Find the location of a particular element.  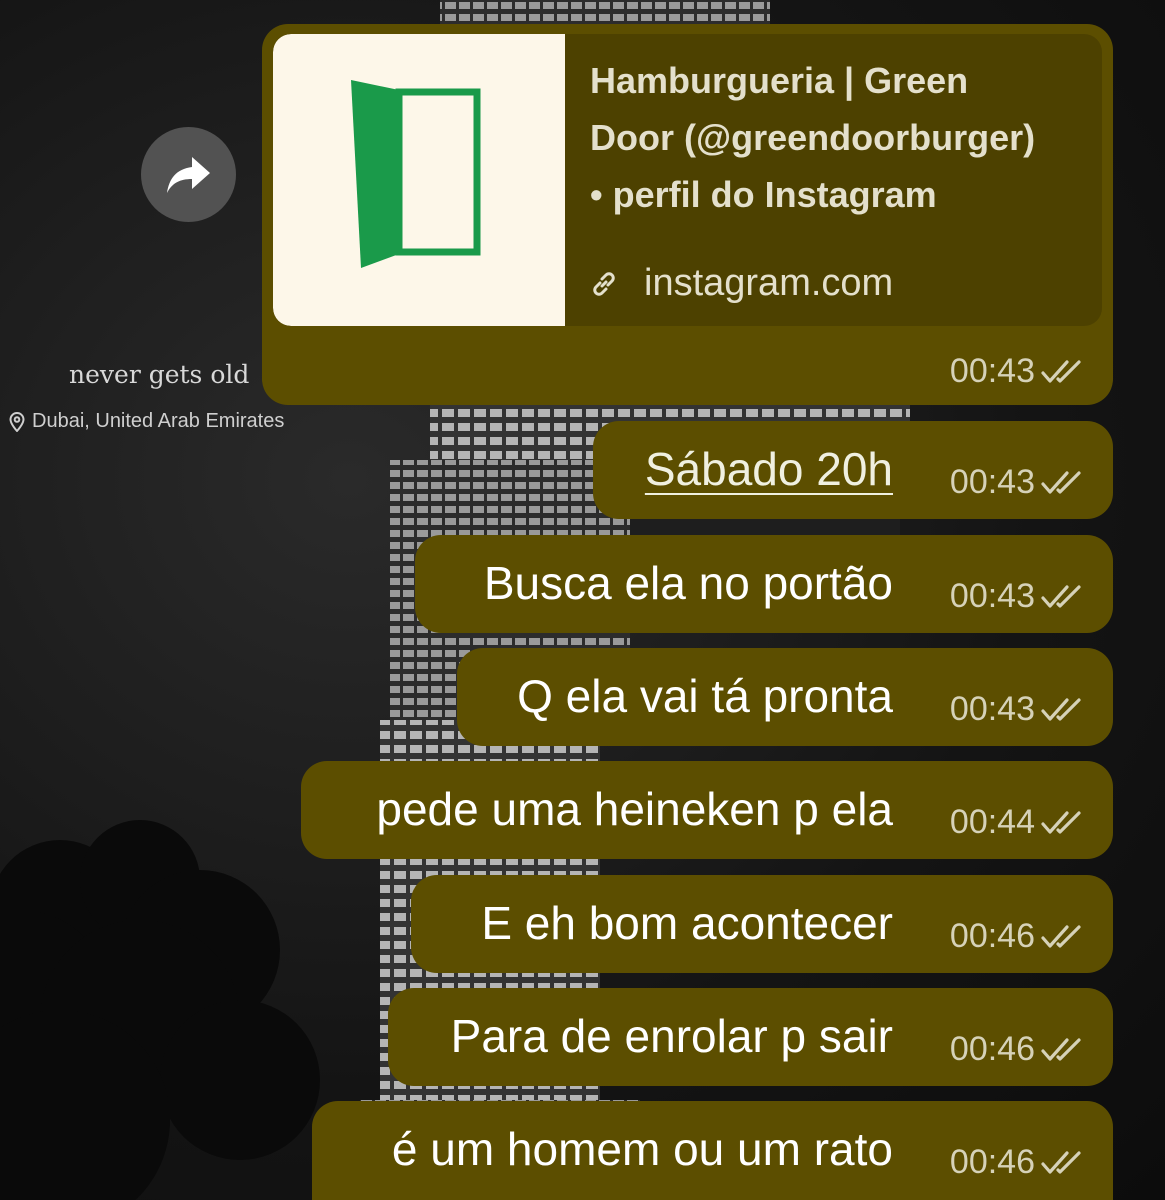

message-bubble: E eh bom acontecer 00:46 is located at coordinates (762, 924).